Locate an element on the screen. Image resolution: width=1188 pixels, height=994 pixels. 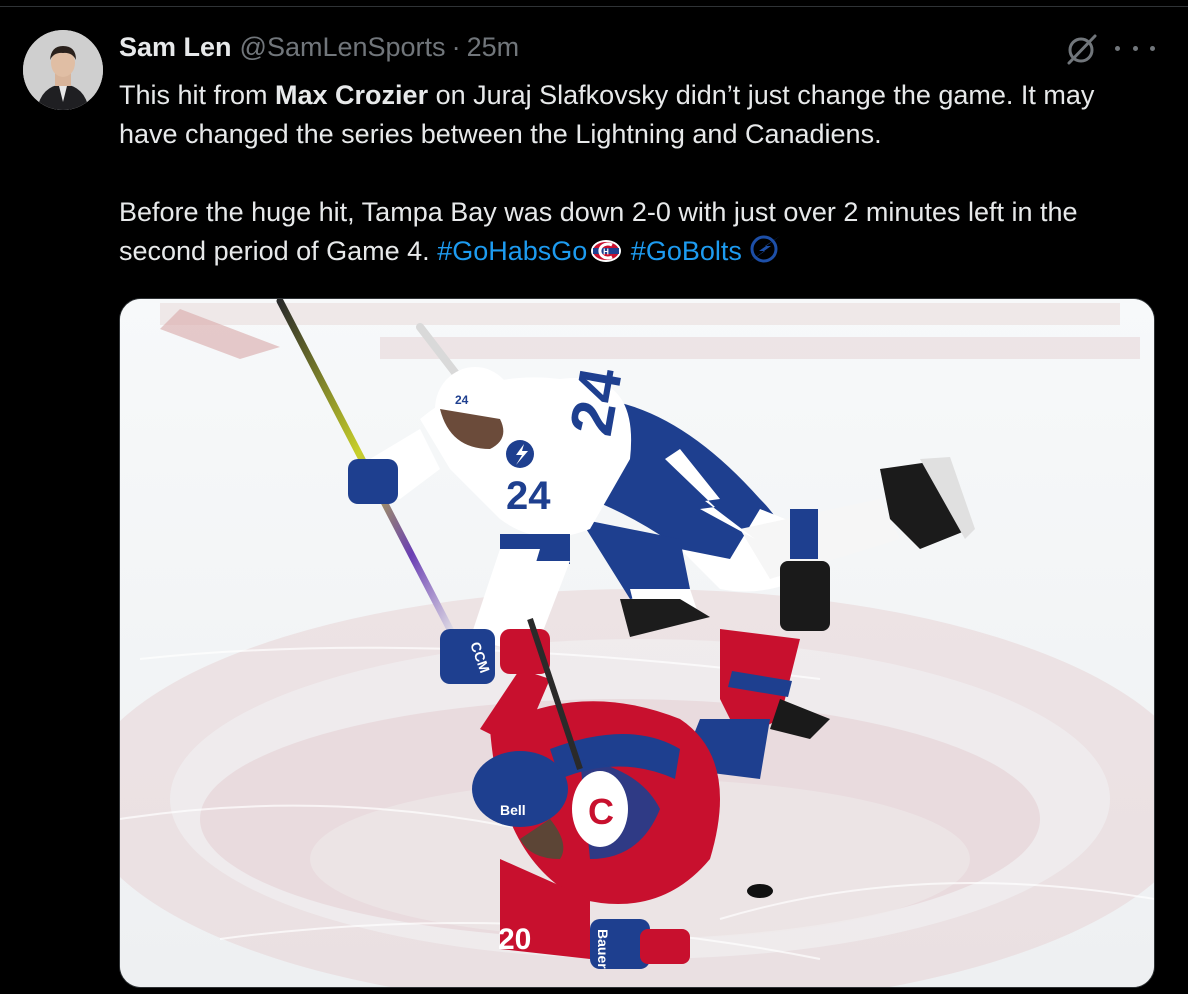
jersey-number-20: 20 is located at coordinates (514, 939).